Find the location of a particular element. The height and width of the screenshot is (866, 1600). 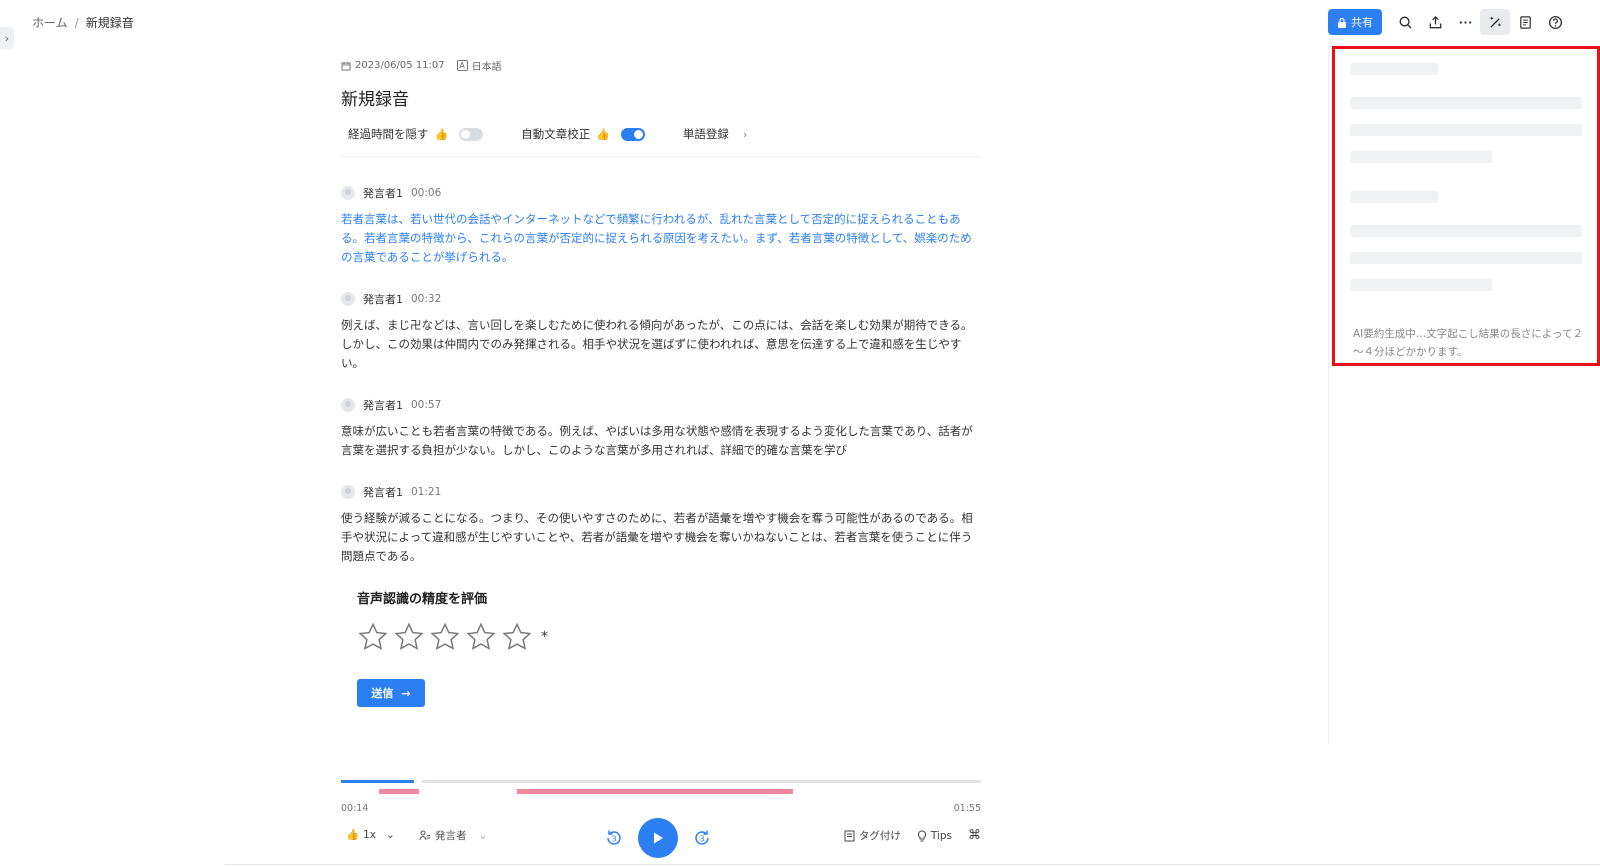

ai-summary-button is located at coordinates (1495, 22).